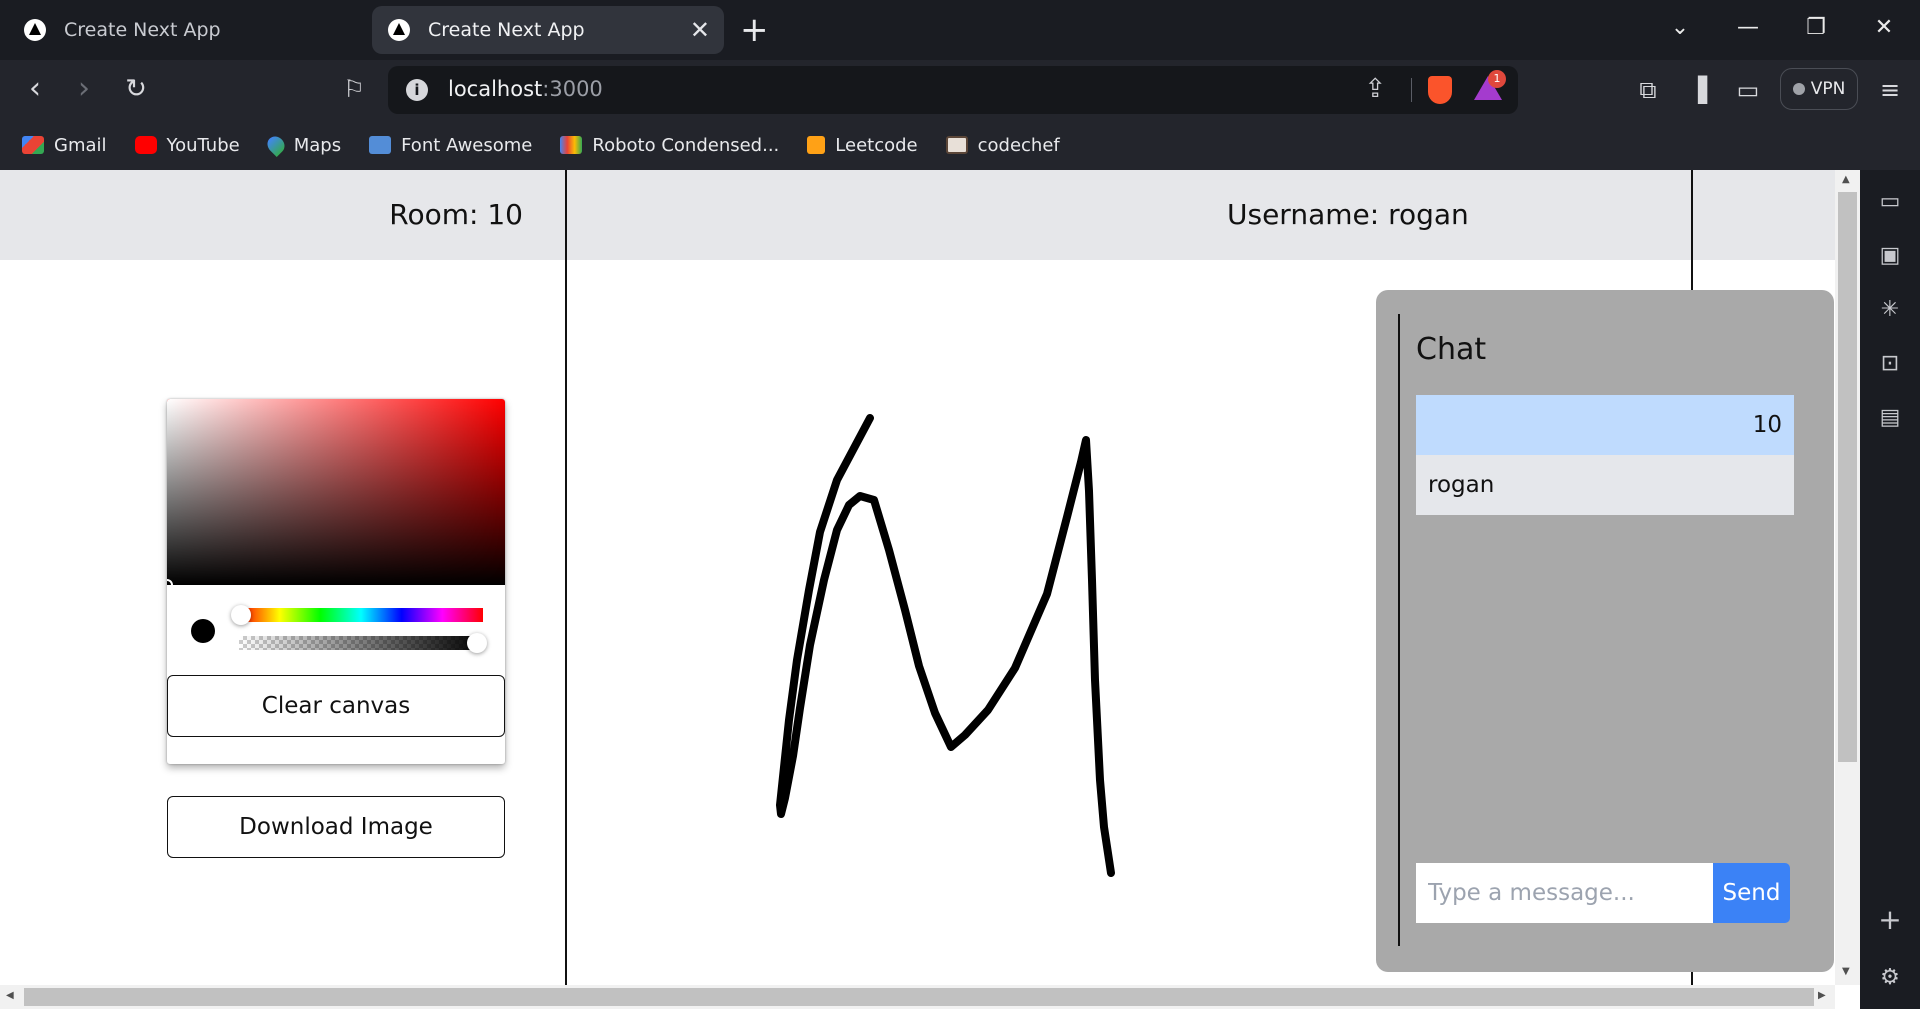 The height and width of the screenshot is (1009, 1920). I want to click on chat-message-input, so click(1564, 893).